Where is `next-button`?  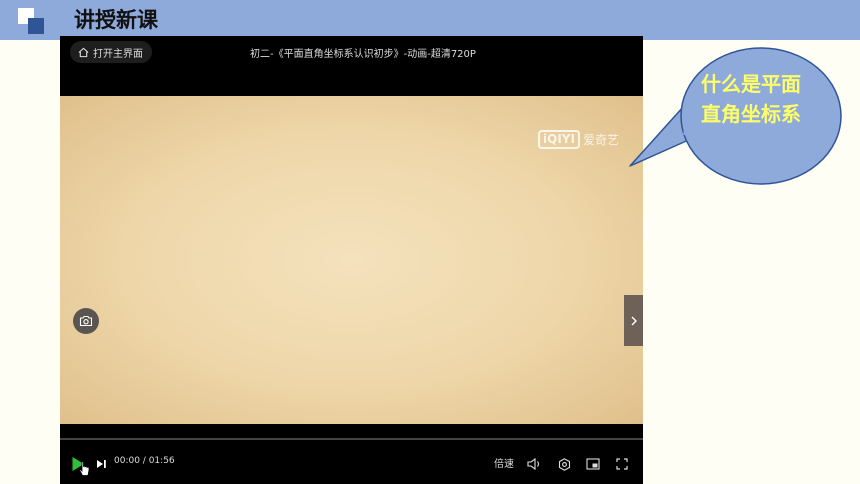
next-button is located at coordinates (101, 464).